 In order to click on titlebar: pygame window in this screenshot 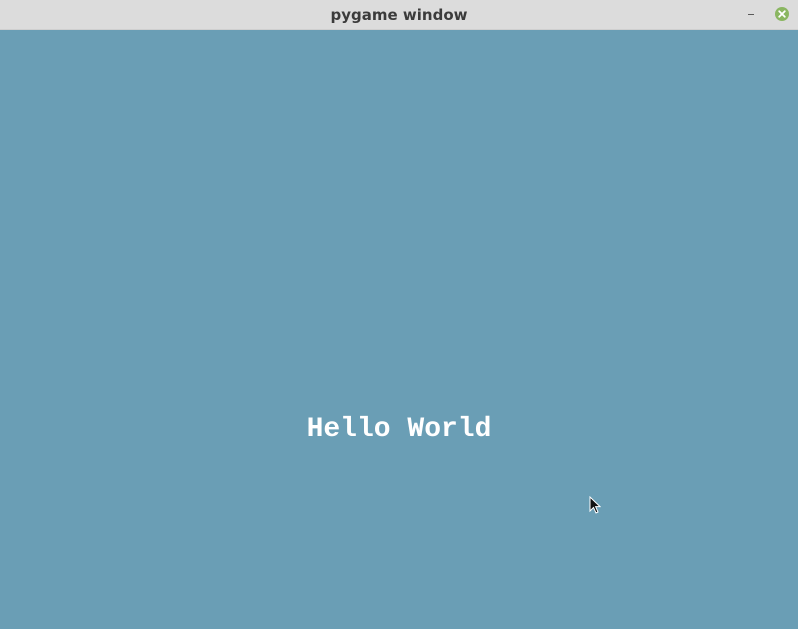, I will do `click(399, 15)`.